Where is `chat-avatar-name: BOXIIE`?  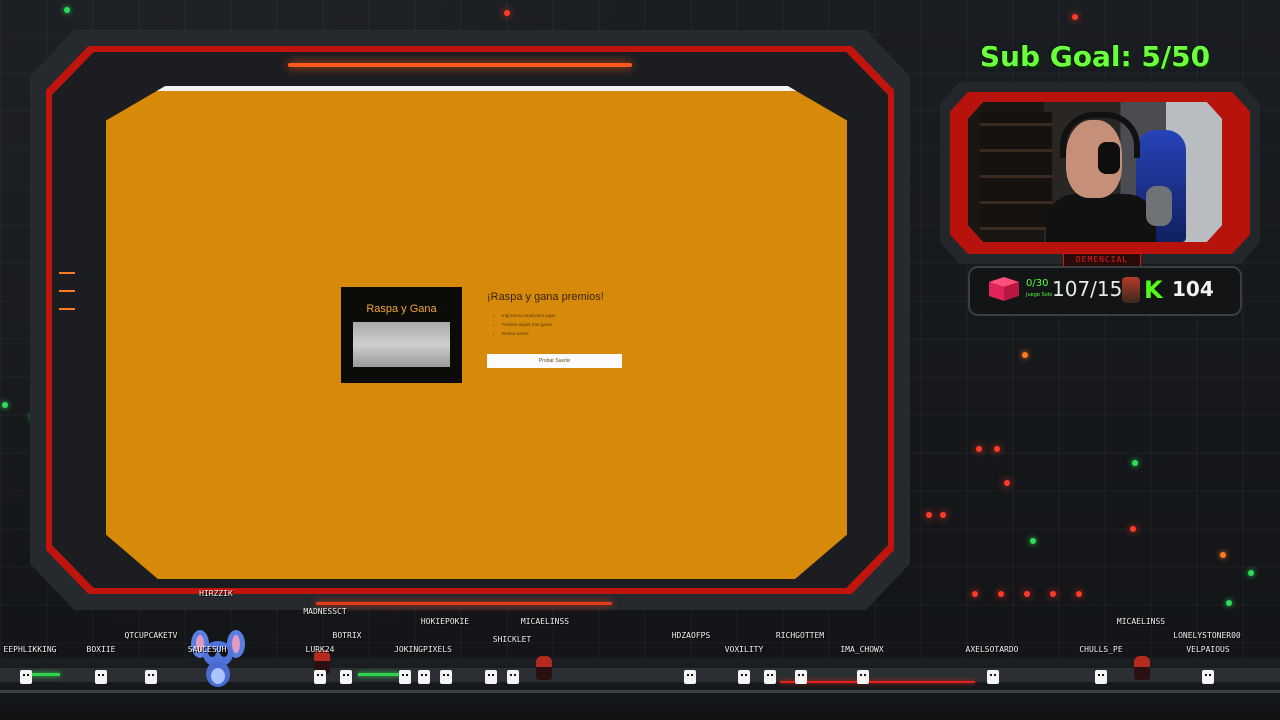 chat-avatar-name: BOXIIE is located at coordinates (101, 649).